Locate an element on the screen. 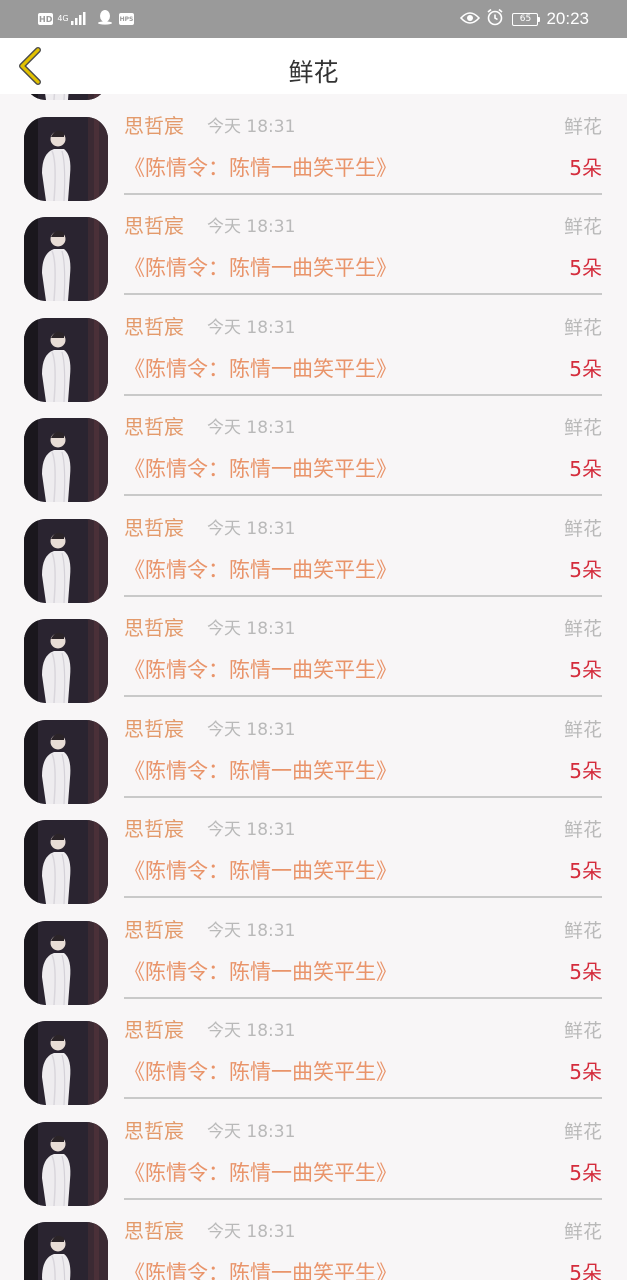  hd-icon: HD is located at coordinates (46, 19).